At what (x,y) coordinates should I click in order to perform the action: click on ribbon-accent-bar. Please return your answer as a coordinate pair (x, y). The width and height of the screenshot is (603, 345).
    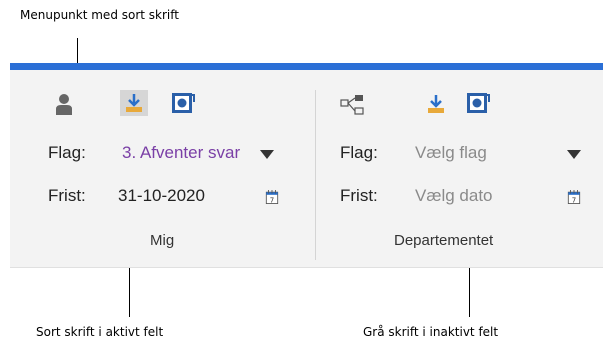
    Looking at the image, I should click on (306, 66).